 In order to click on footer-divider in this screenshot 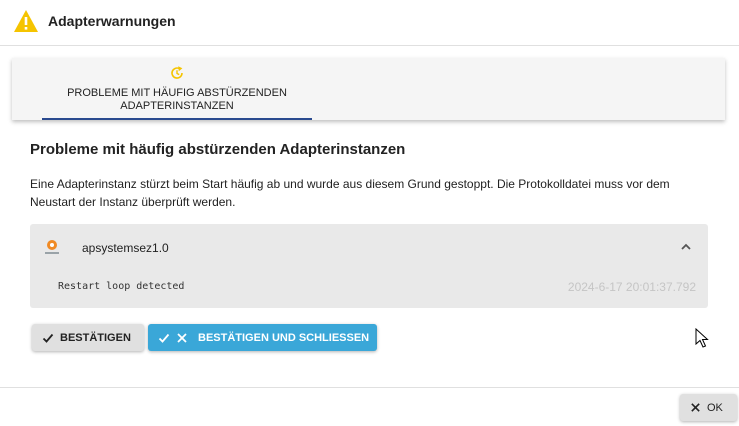, I will do `click(369, 387)`.